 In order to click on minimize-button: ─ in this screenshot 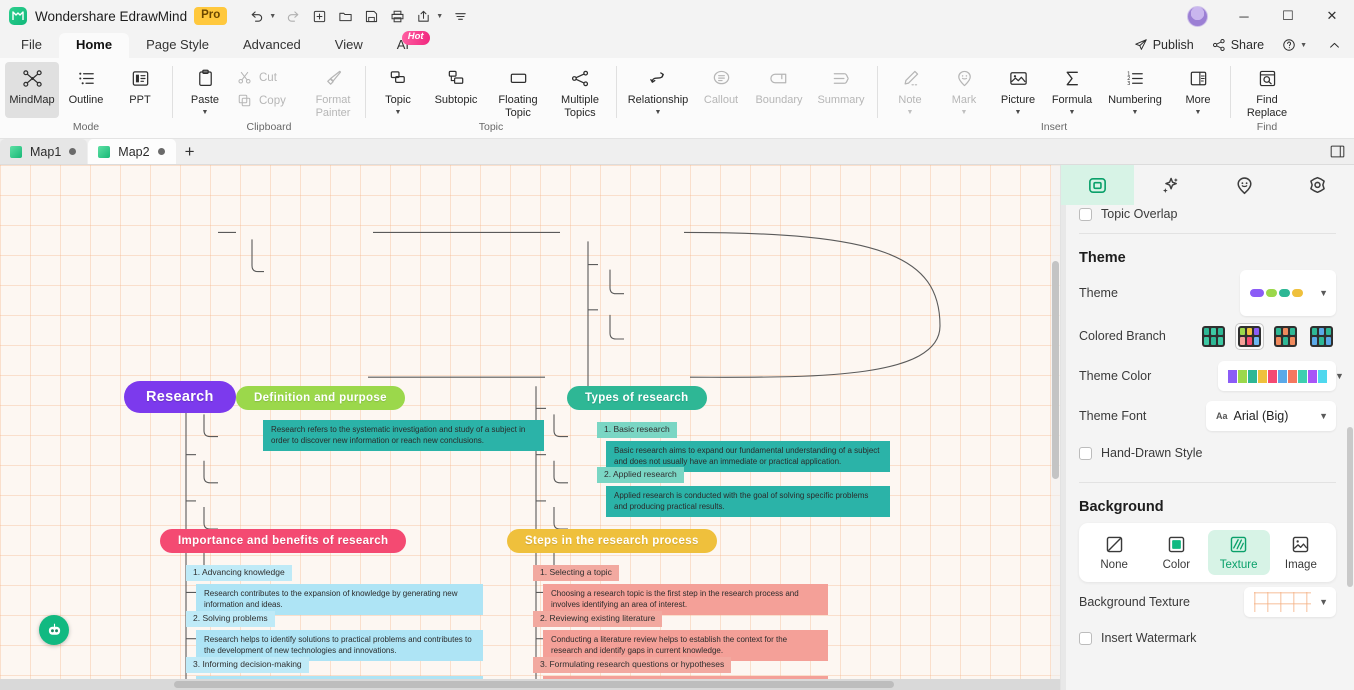, I will do `click(1244, 16)`.